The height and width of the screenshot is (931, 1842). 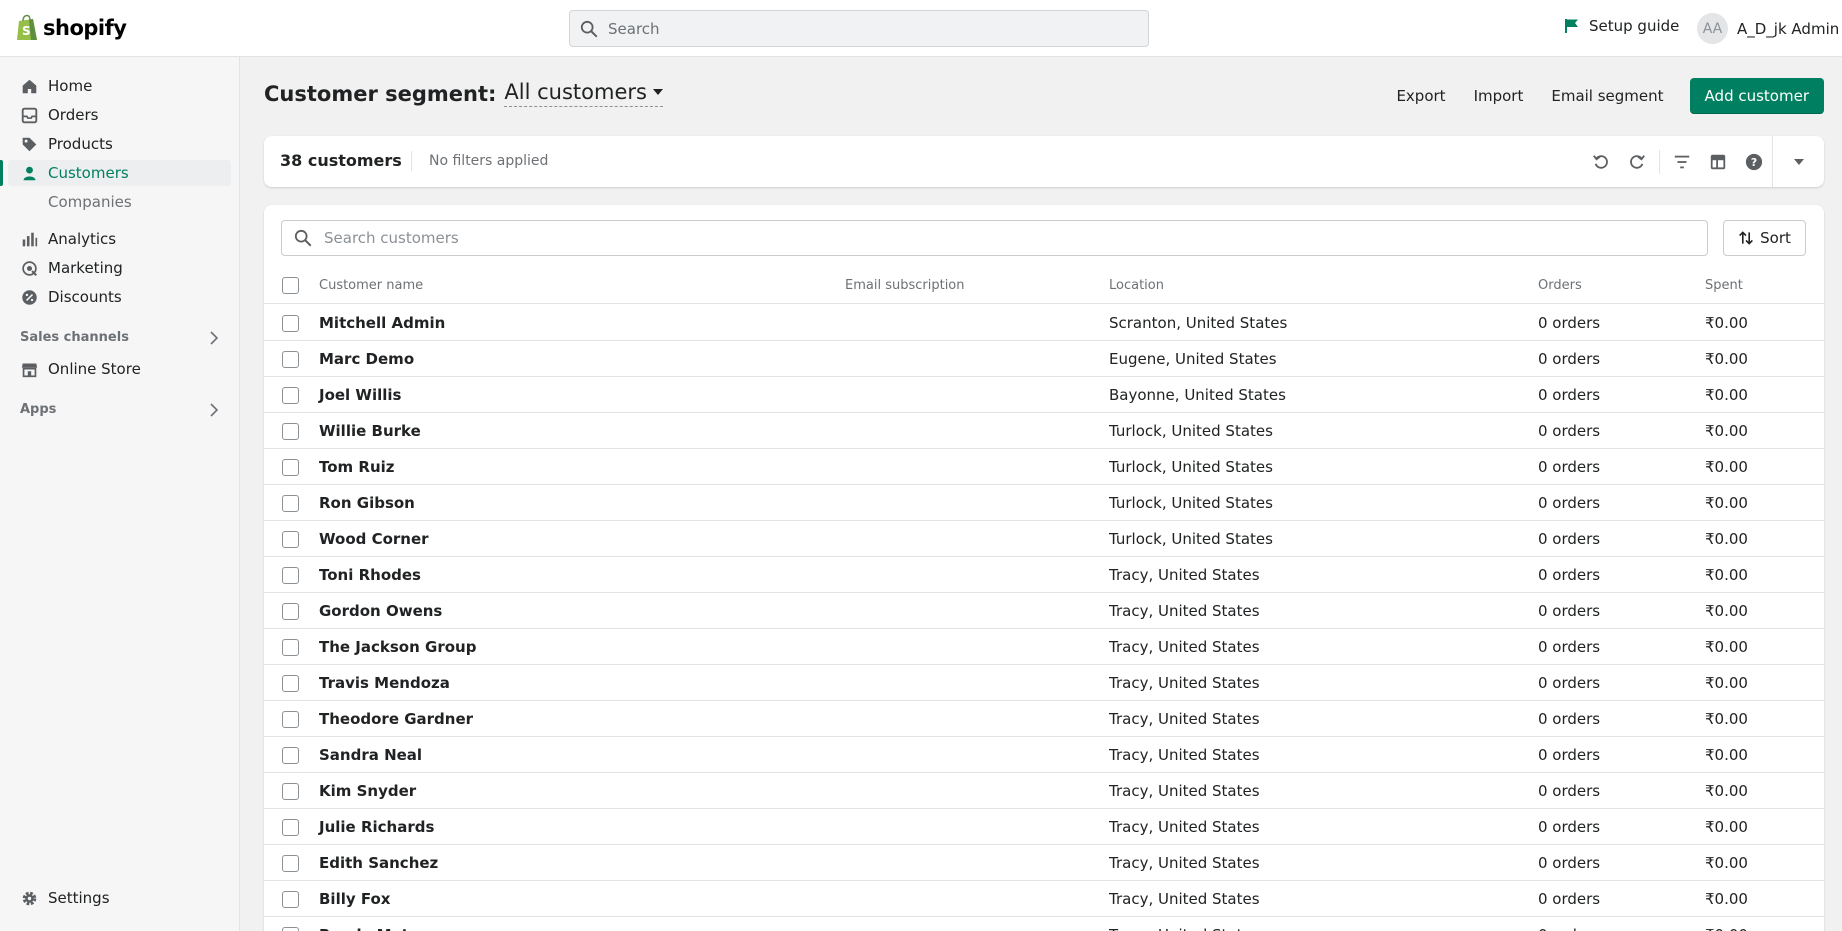 I want to click on customer-name: Marc Demo, so click(x=366, y=359).